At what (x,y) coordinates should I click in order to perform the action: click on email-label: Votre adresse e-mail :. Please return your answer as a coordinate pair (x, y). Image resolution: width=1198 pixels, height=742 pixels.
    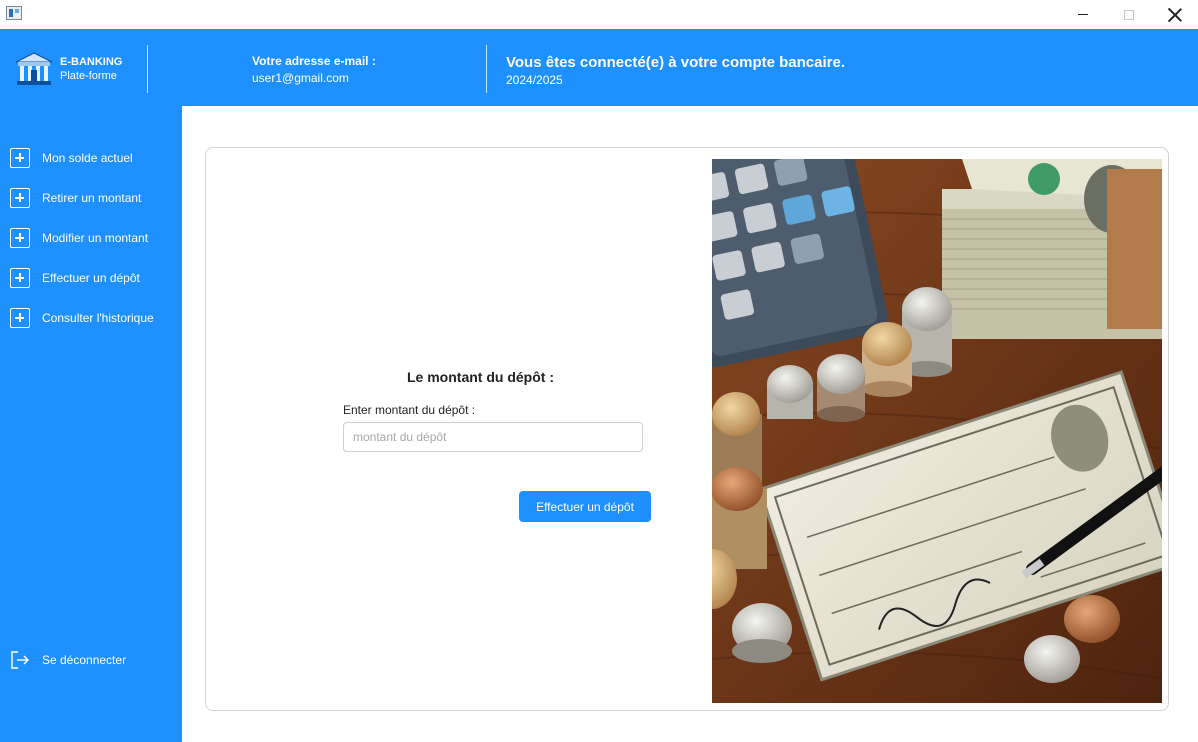
    Looking at the image, I should click on (314, 61).